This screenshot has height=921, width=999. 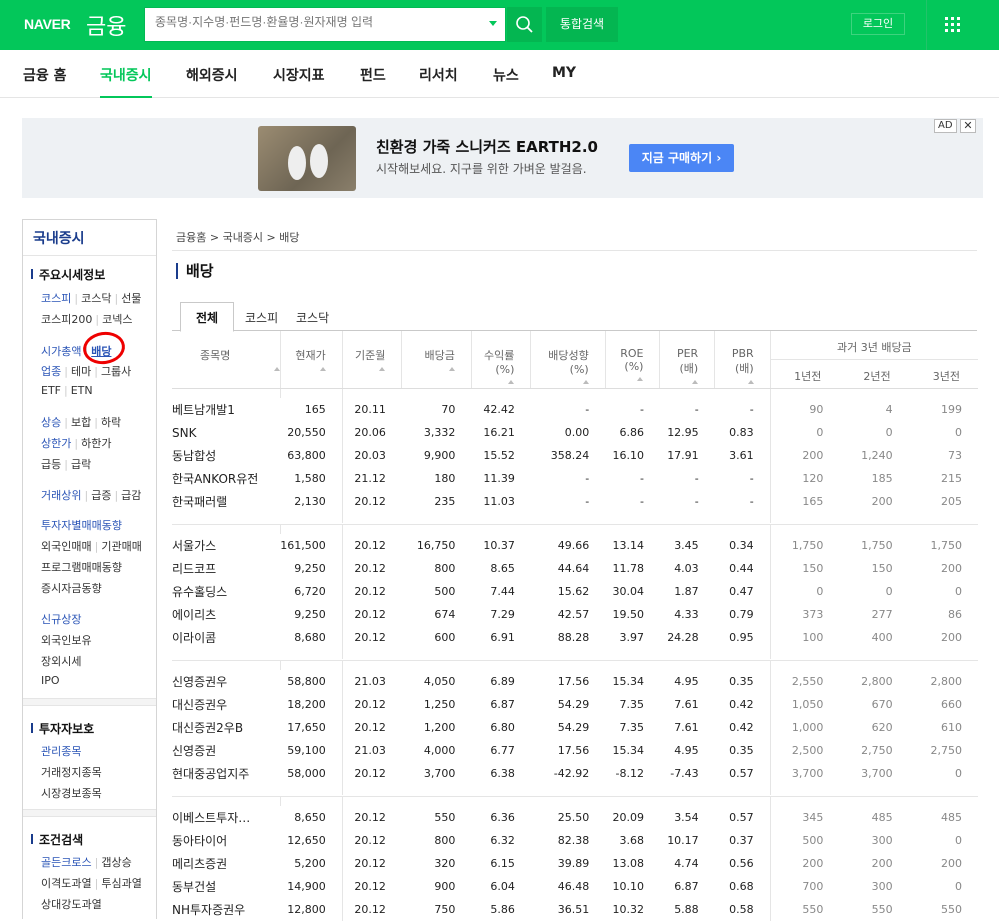 What do you see at coordinates (71, 588) in the screenshot?
I see `sidebar-item-fund-trend: 증시자금동향` at bounding box center [71, 588].